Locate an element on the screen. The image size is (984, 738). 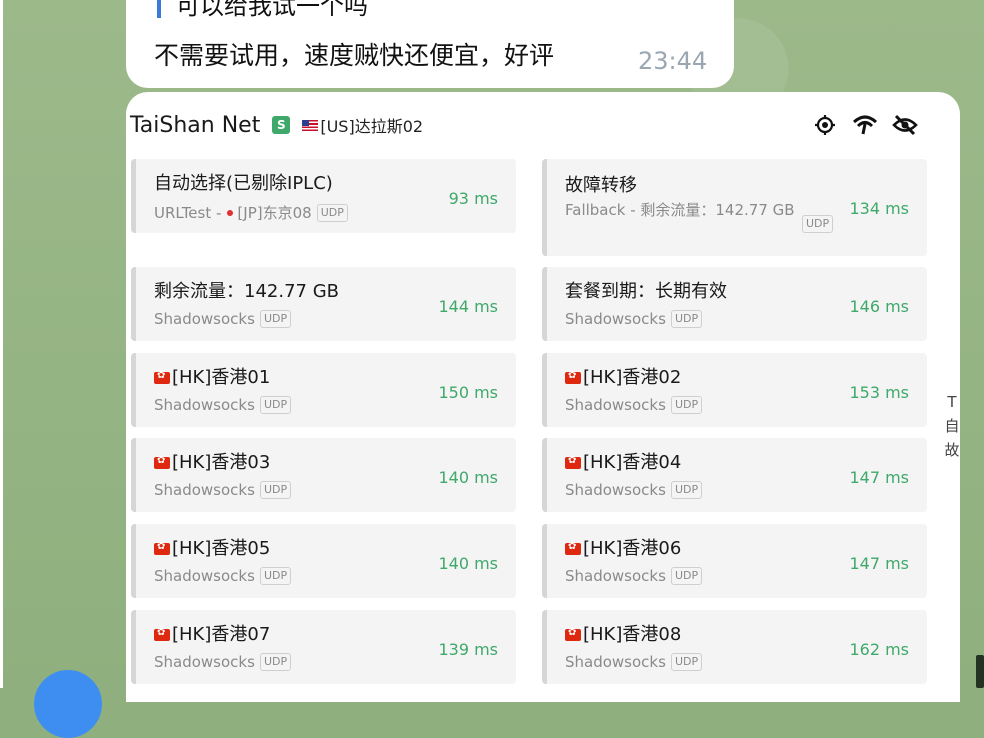
header-actions is located at coordinates (867, 125).